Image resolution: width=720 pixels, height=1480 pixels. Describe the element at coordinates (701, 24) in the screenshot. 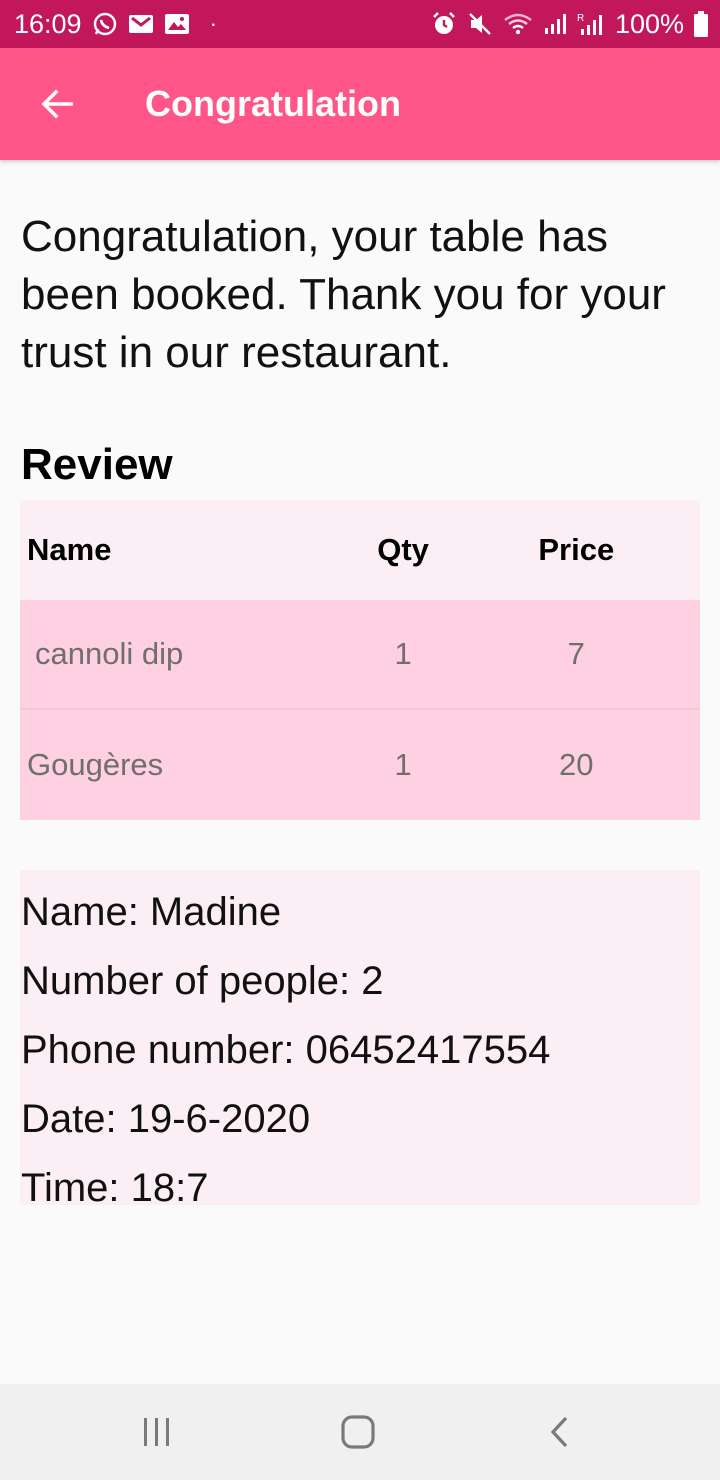

I see `battery-icon` at that location.